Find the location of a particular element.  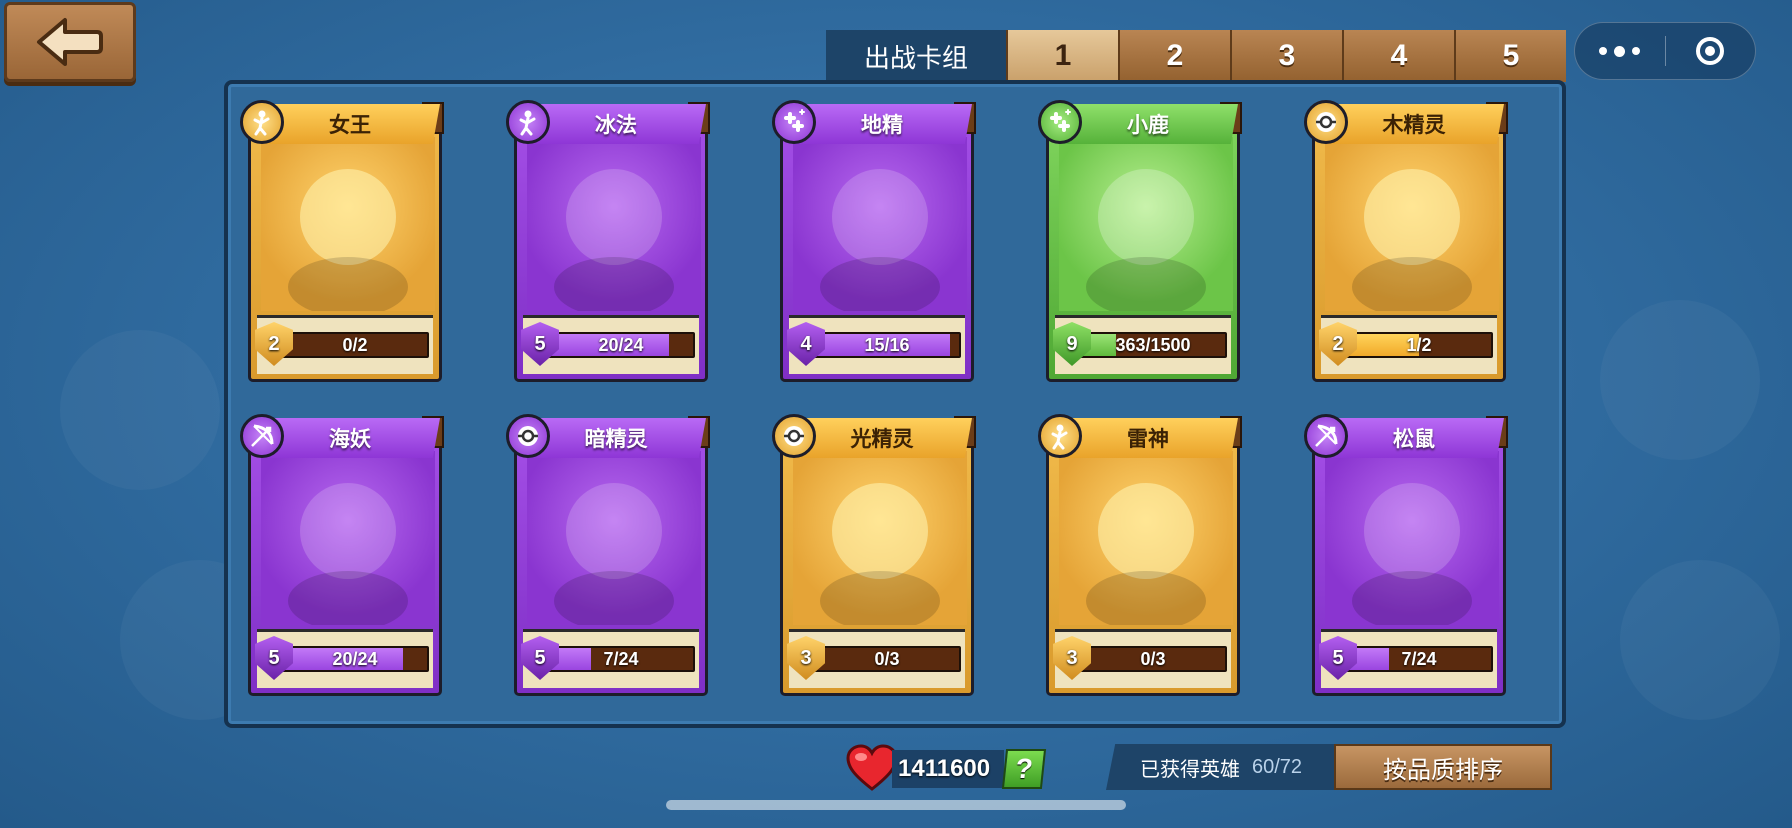

deck-selector: 出战卡组 1 2 3 4 5 is located at coordinates (1196, 56).